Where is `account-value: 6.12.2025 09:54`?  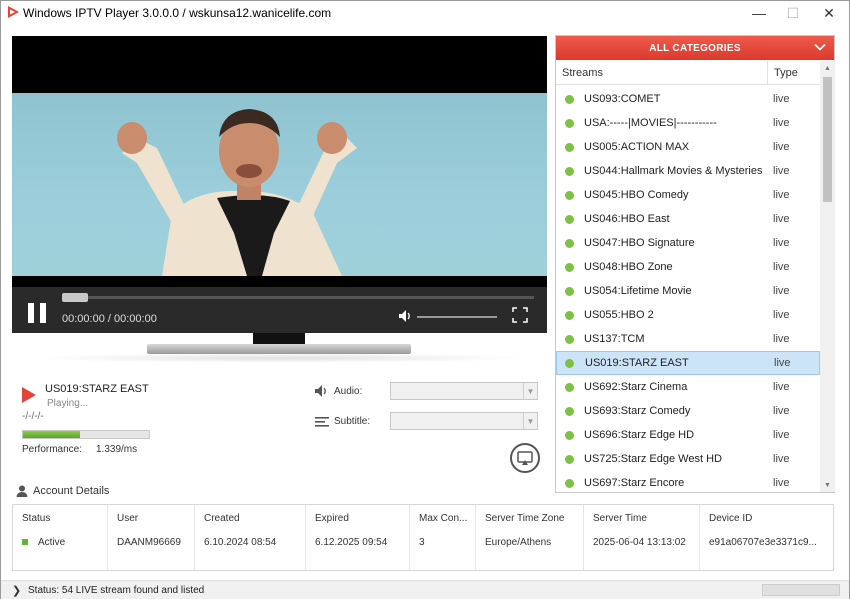
account-value: 6.12.2025 09:54 is located at coordinates (351, 542).